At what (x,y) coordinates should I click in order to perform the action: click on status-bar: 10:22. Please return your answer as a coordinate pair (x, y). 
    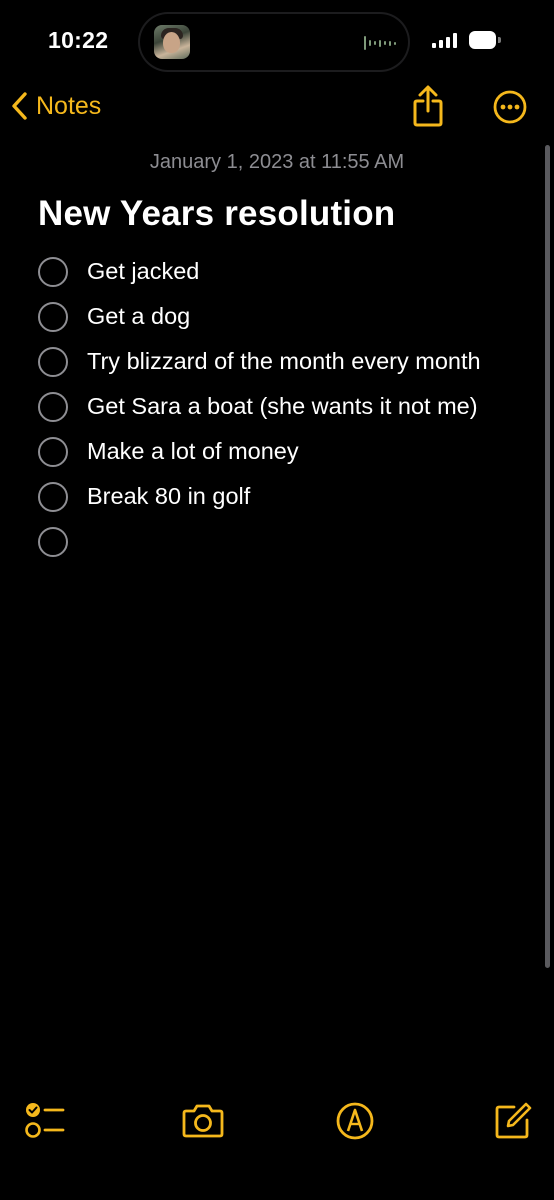
    Looking at the image, I should click on (277, 43).